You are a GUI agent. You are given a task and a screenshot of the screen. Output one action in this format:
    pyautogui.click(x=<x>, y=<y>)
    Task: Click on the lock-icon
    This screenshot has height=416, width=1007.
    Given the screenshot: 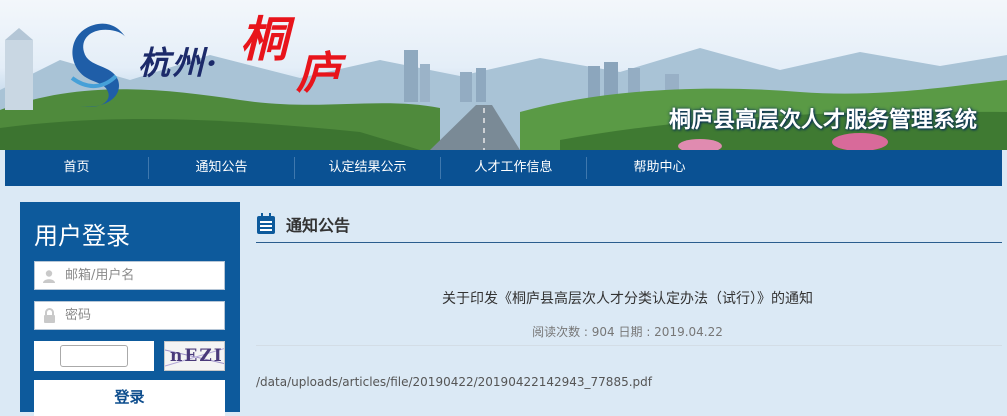 What is the action you would take?
    pyautogui.click(x=49, y=315)
    